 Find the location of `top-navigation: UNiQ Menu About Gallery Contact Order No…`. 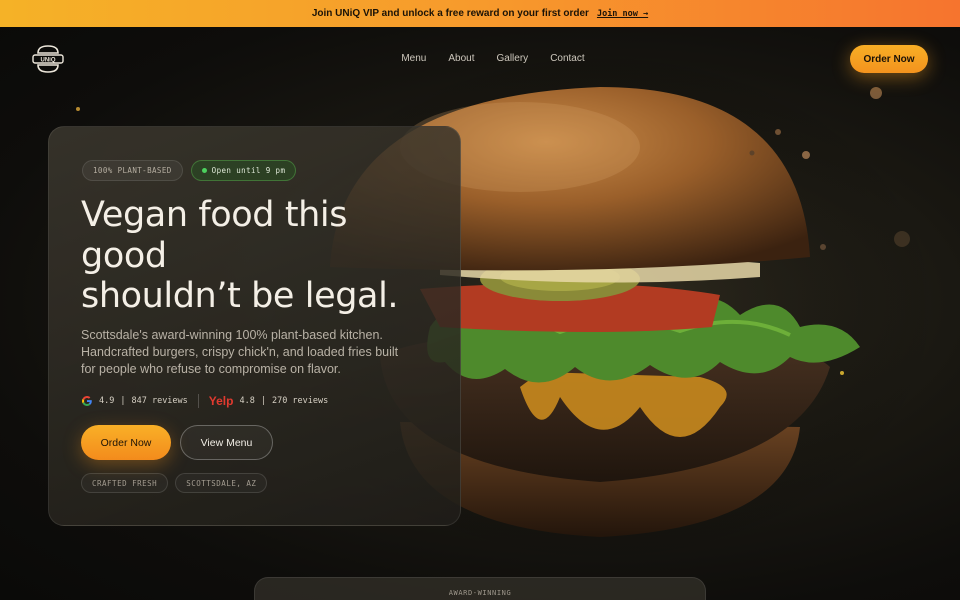

top-navigation: UNiQ Menu About Gallery Contact Order No… is located at coordinates (480, 58).